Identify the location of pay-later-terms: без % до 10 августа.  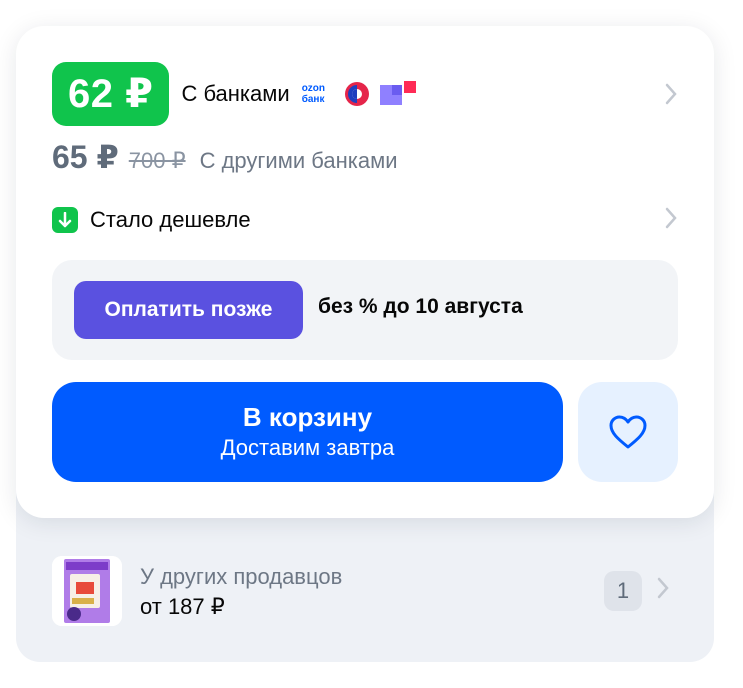
(420, 306).